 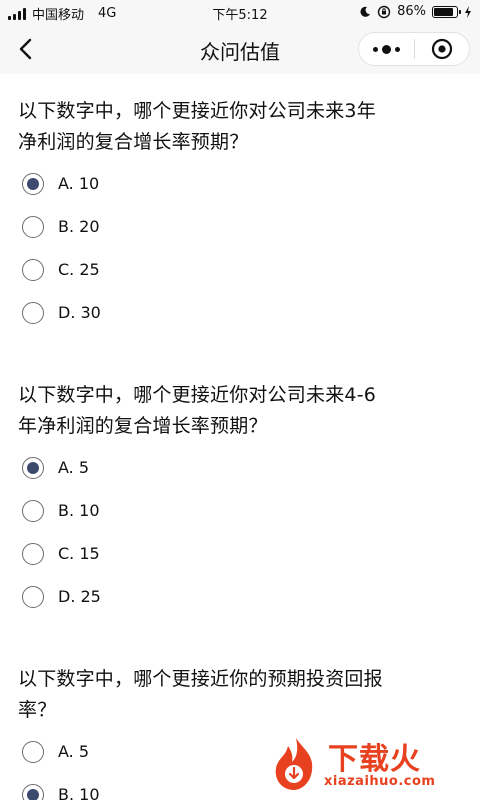 What do you see at coordinates (384, 11) in the screenshot?
I see `orientation-lock-icon` at bounding box center [384, 11].